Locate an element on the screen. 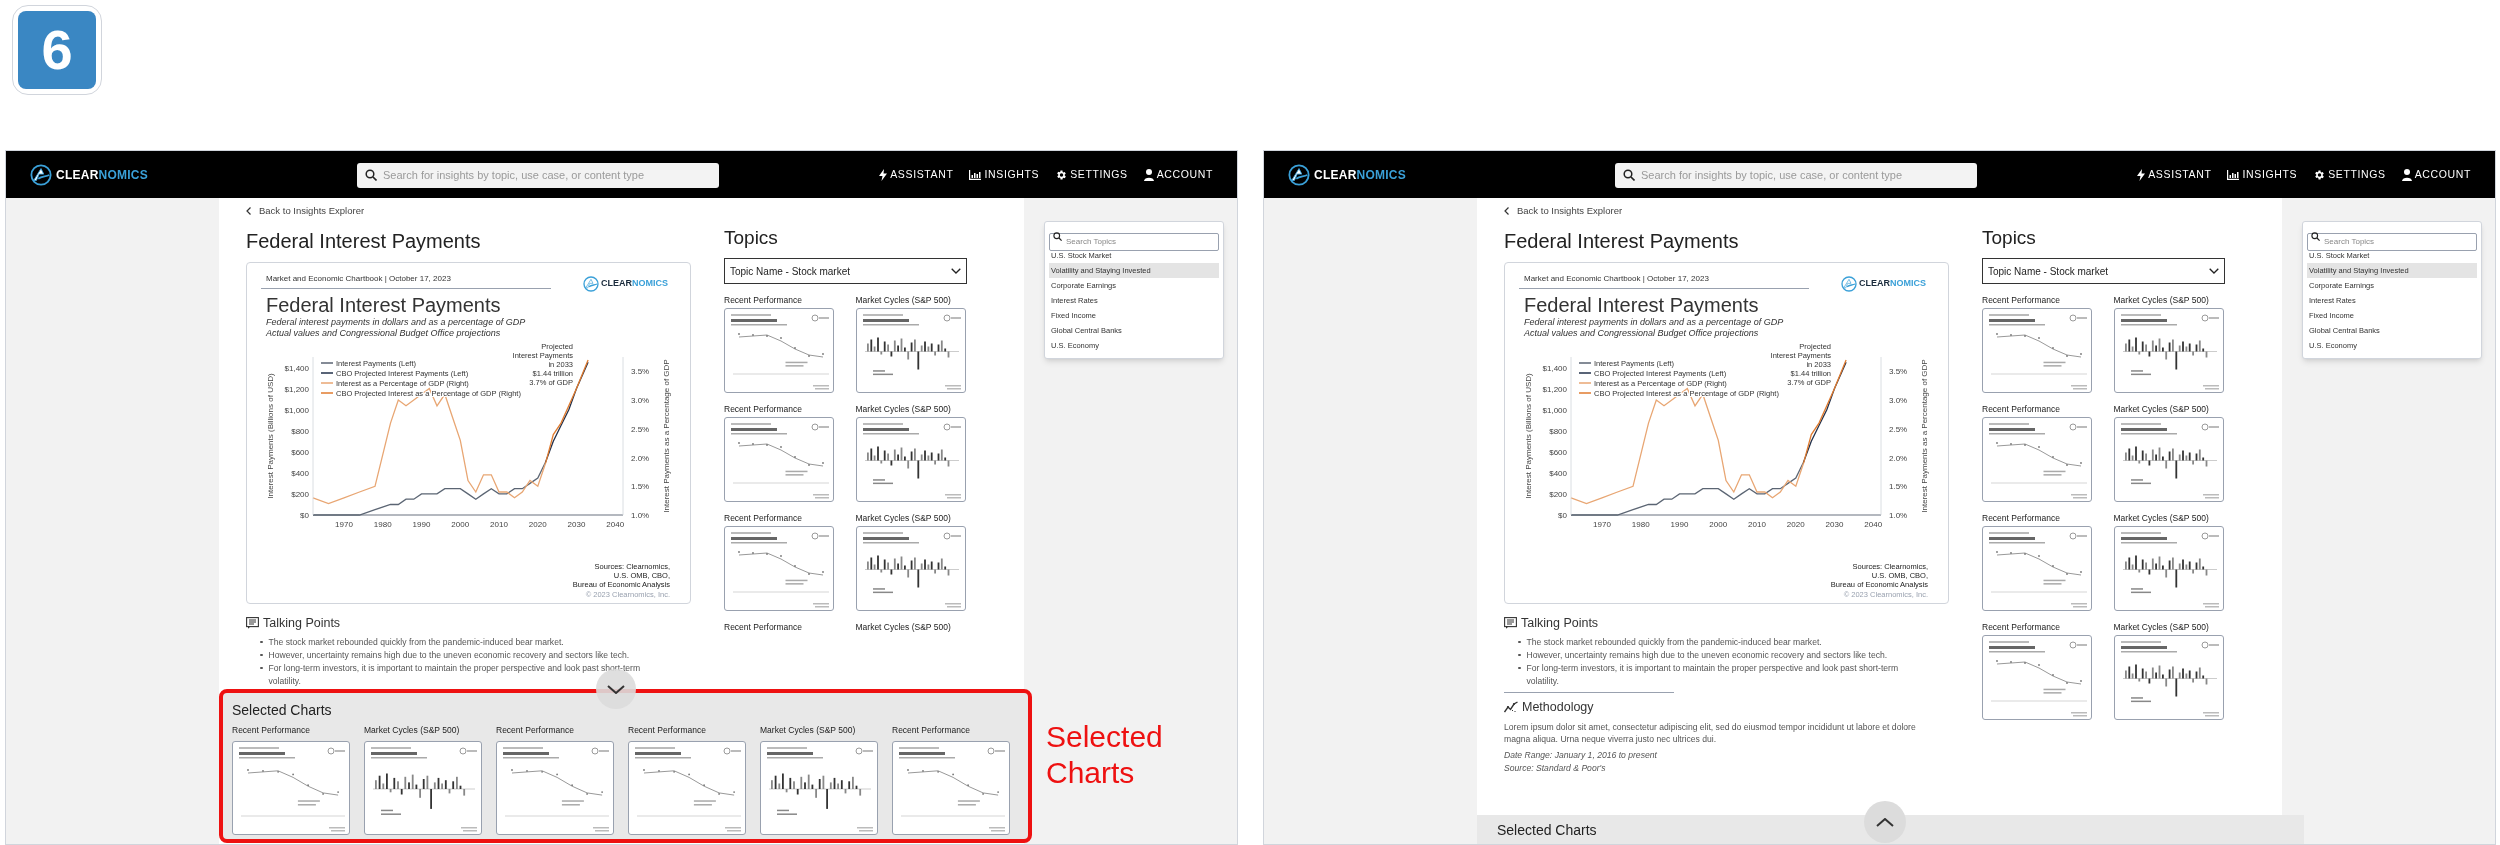  tick-label: 2040 is located at coordinates (1873, 524).